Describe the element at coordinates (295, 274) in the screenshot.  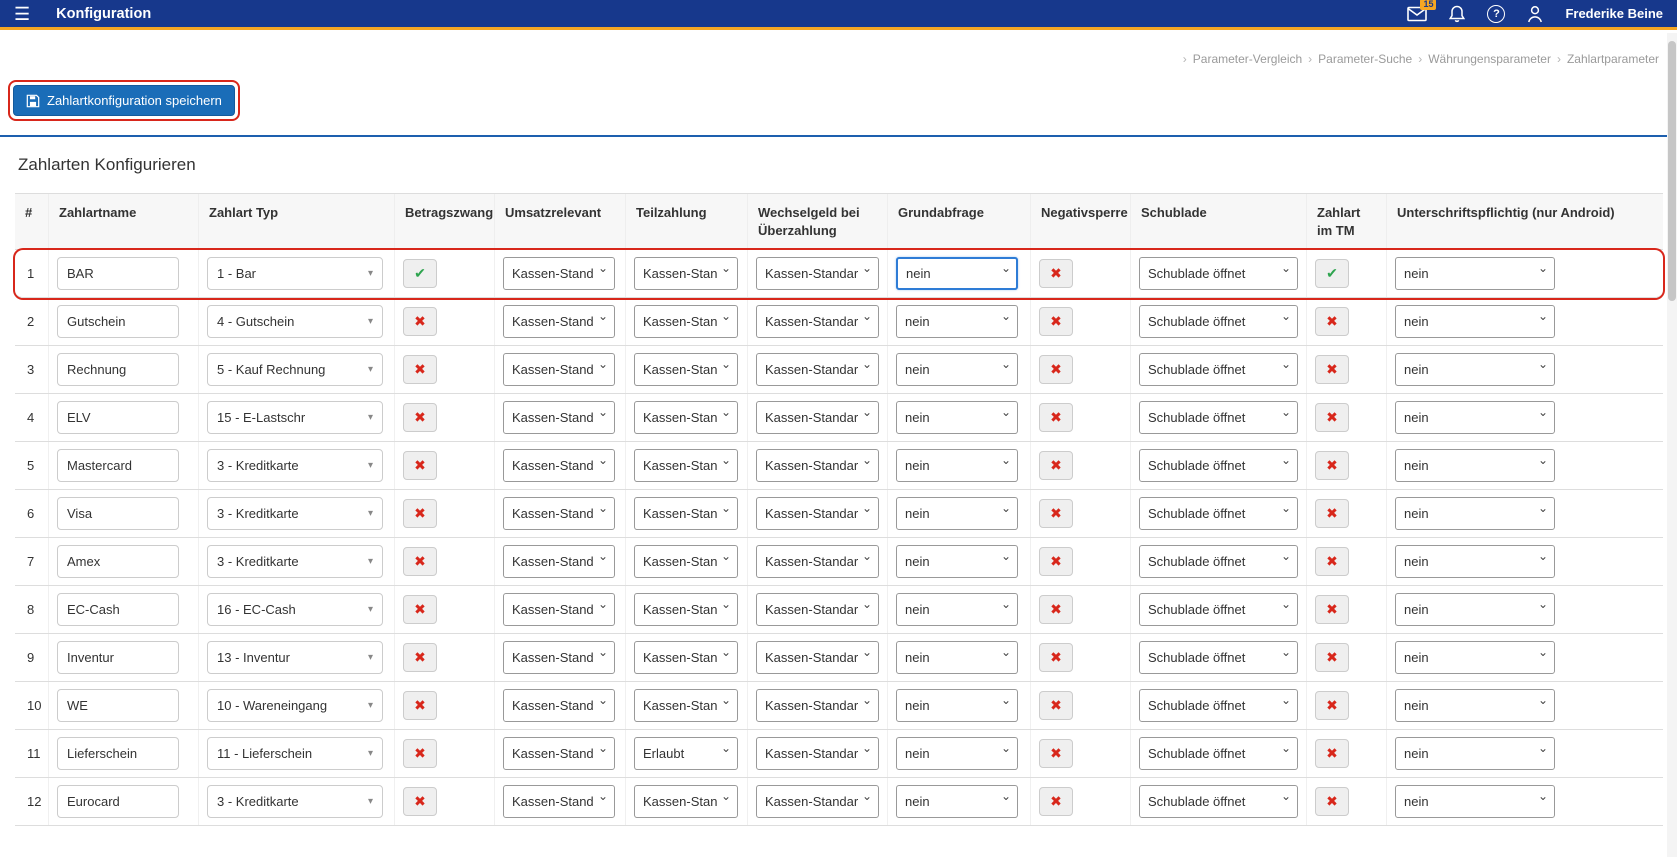
I see `zahlart-typ-select: 1 - Bar ▾` at that location.